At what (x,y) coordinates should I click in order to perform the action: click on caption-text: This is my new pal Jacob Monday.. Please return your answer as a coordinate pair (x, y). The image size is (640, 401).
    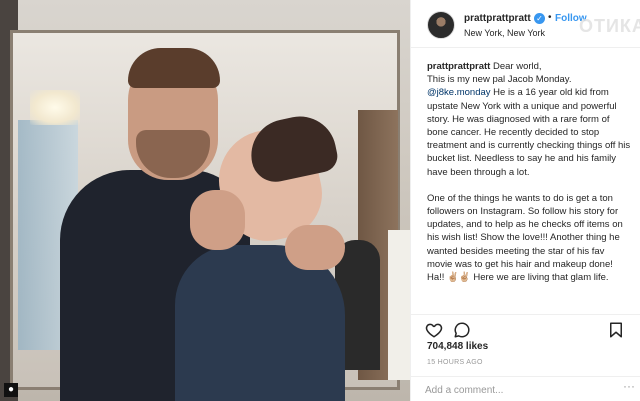
    Looking at the image, I should click on (499, 80).